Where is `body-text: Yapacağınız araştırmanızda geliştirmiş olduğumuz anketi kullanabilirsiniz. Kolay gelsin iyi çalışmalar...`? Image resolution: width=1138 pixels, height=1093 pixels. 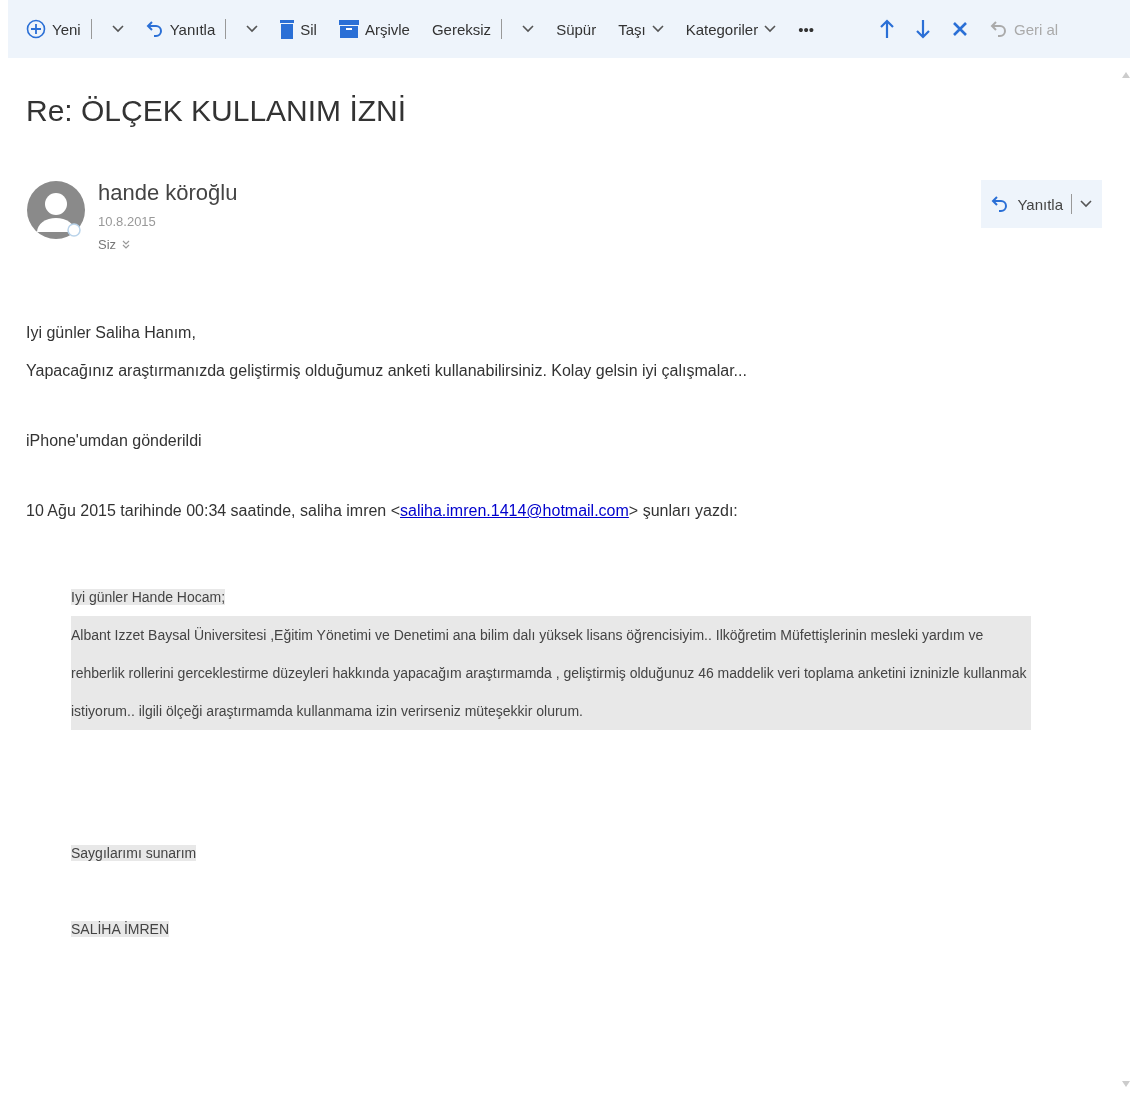
body-text: Yapacağınız araştırmanızda geliştirmiş olduğumuz anketi kullanabilirsiniz. Kolay gelsin iyi çalışmalar... is located at coordinates (387, 371).